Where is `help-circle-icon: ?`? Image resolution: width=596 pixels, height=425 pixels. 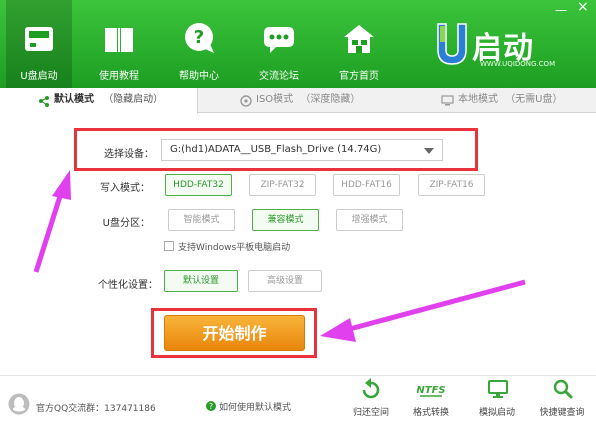 help-circle-icon: ? is located at coordinates (211, 406).